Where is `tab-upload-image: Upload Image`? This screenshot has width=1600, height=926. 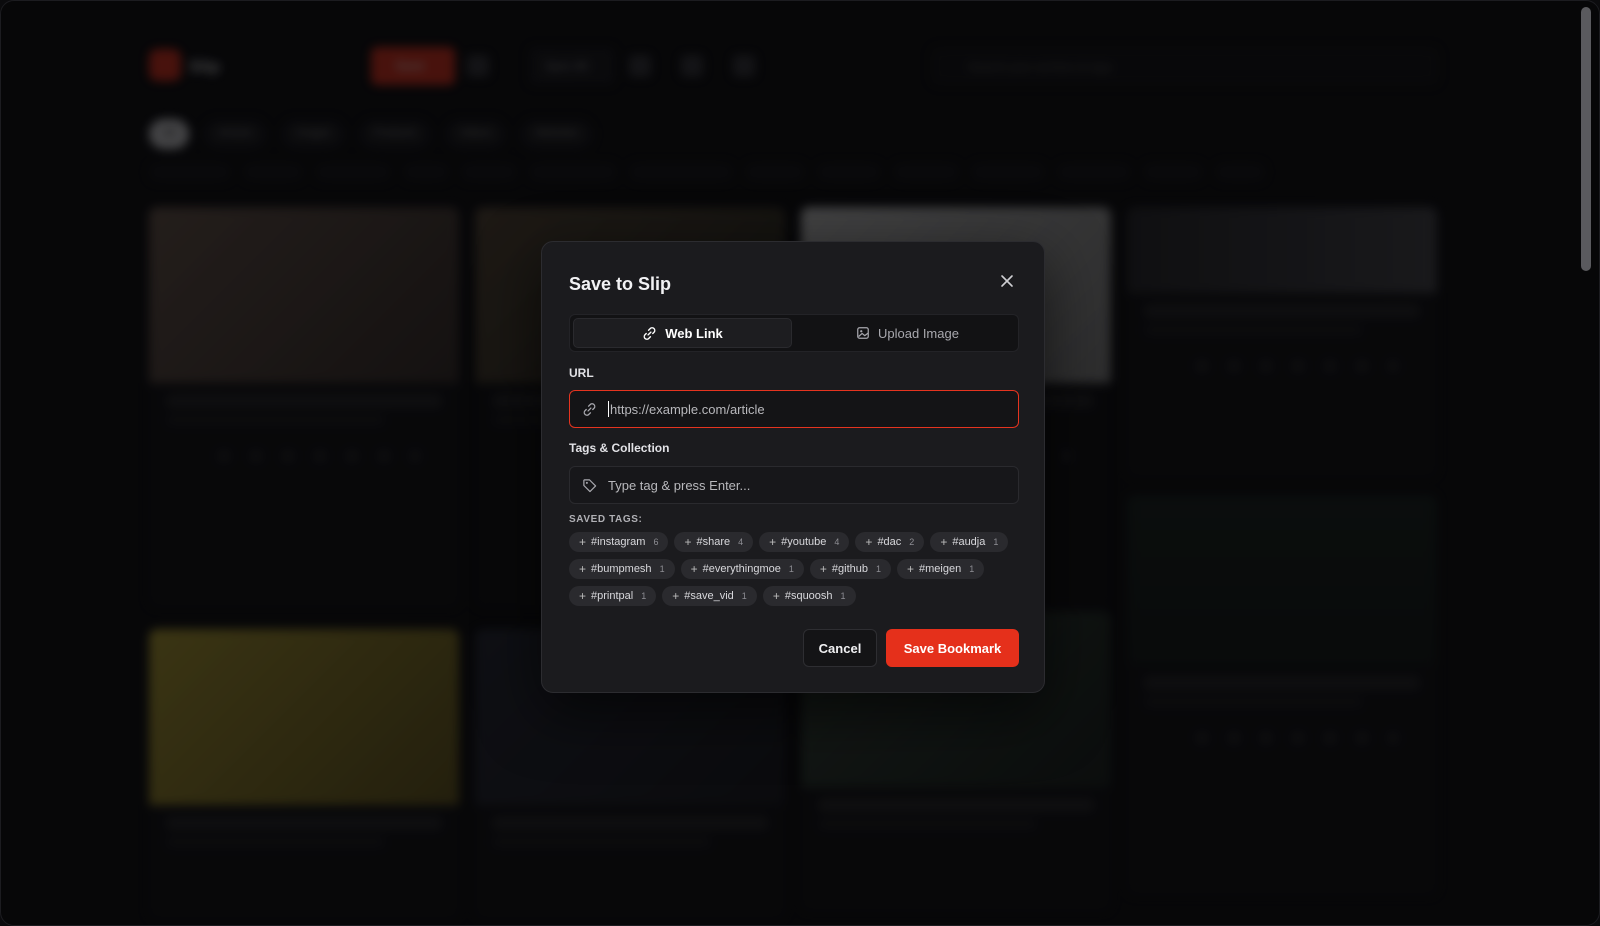 tab-upload-image: Upload Image is located at coordinates (907, 333).